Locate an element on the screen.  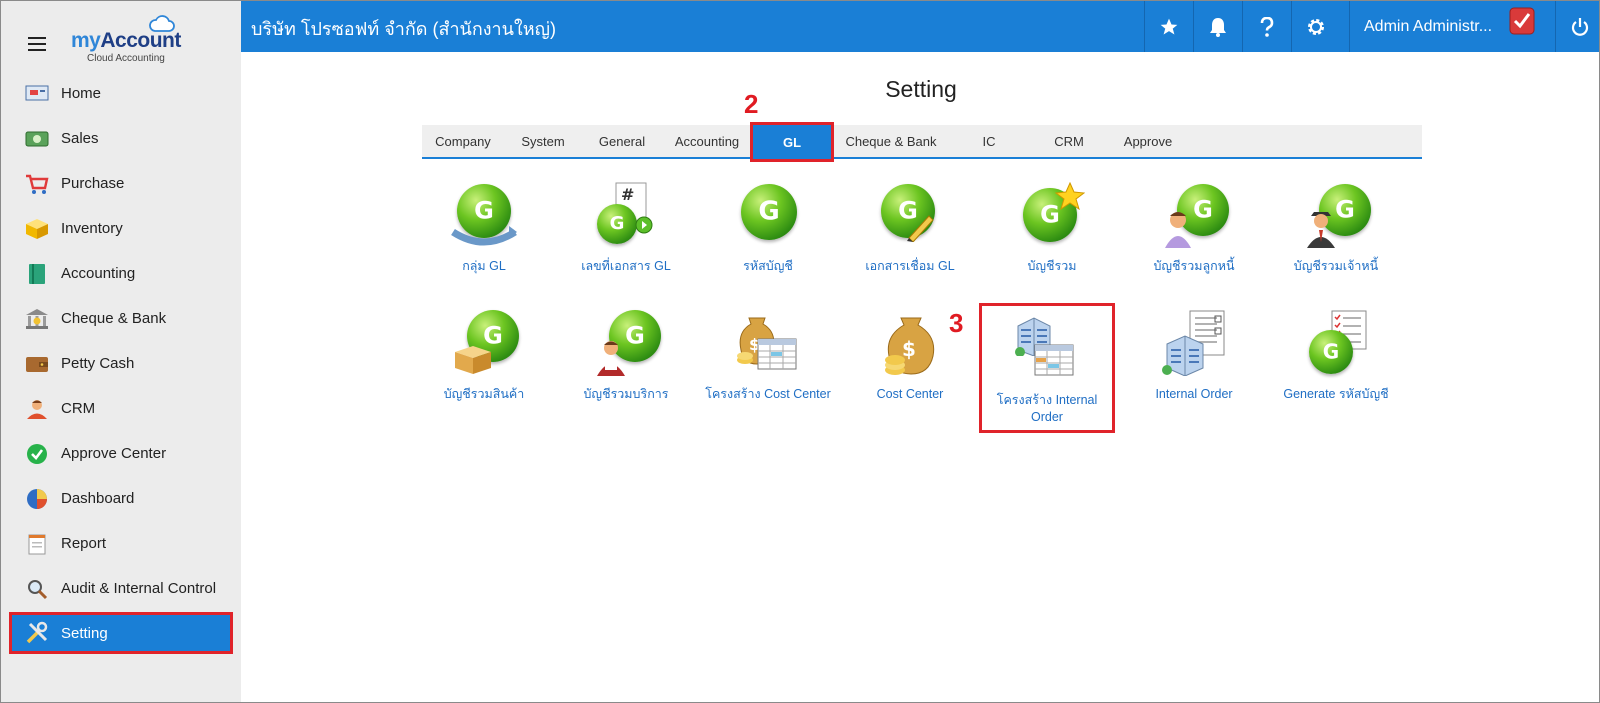
tab-company: Company is located at coordinates (463, 141).